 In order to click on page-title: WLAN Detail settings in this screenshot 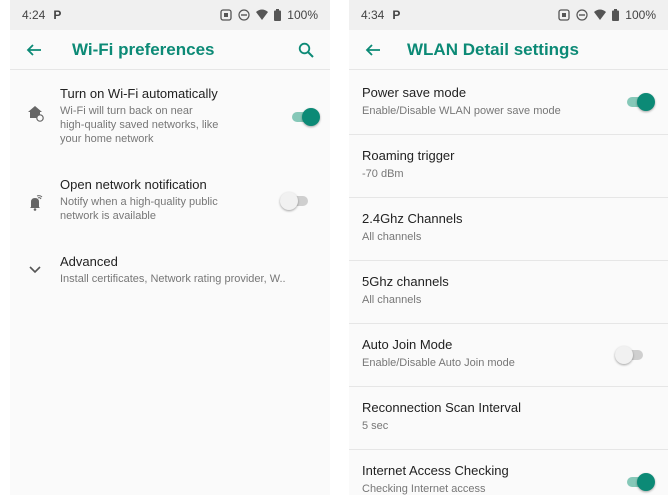, I will do `click(493, 49)`.